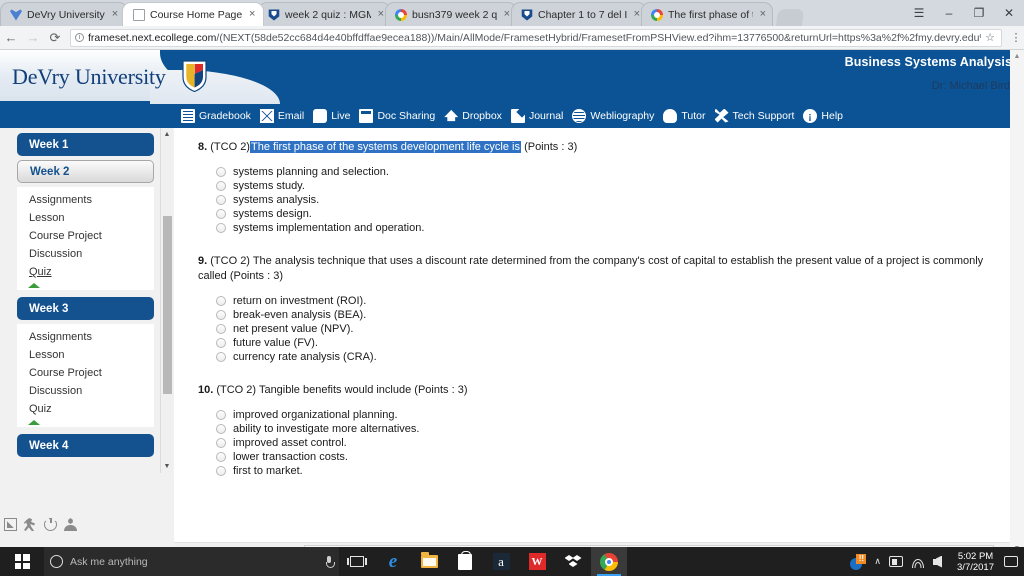 This screenshot has width=1024, height=576. What do you see at coordinates (536, 115) in the screenshot?
I see `navbar-item-journal: Journal` at bounding box center [536, 115].